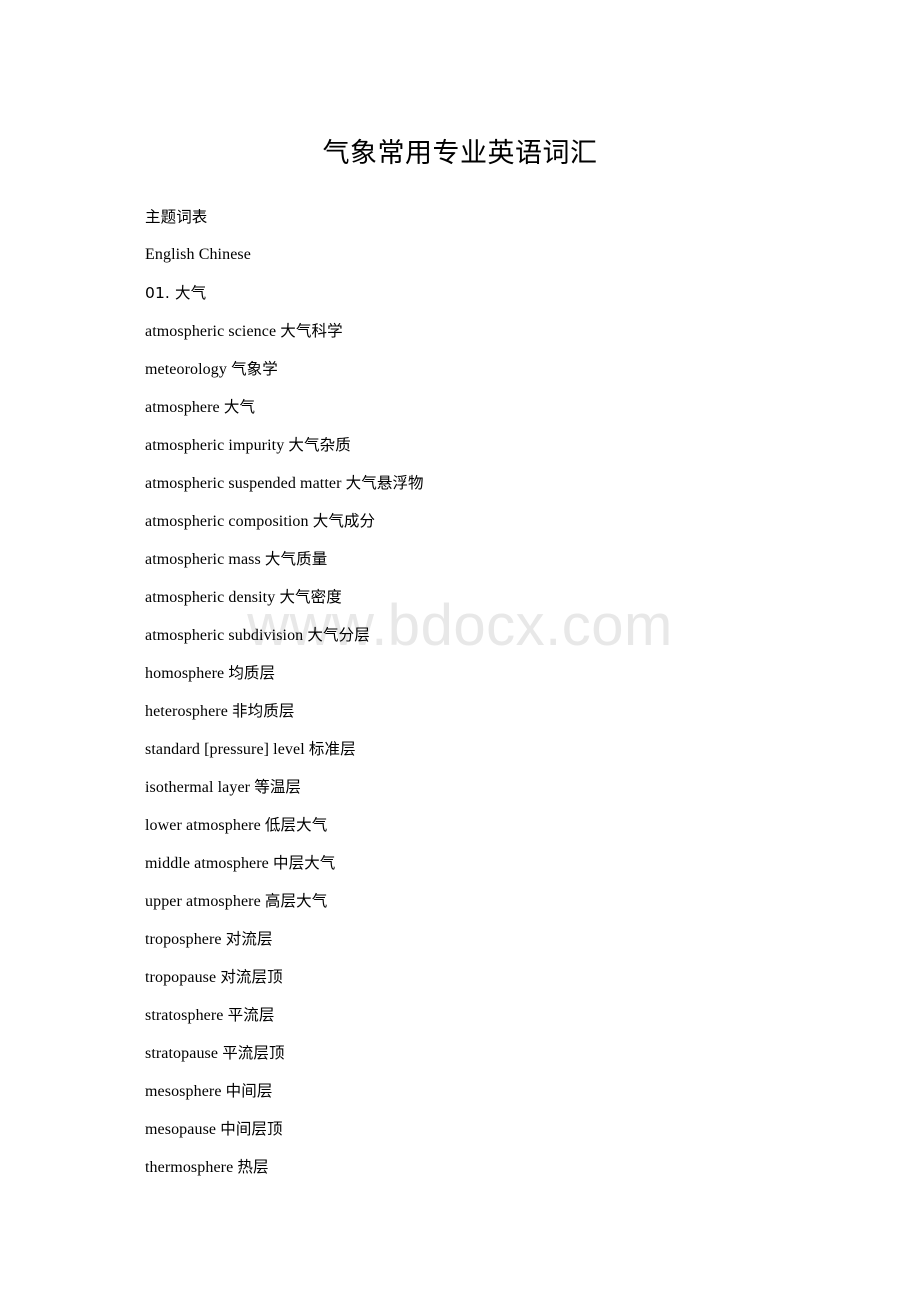  Describe the element at coordinates (310, 597) in the screenshot. I see `entry-chinese: 大气密度` at that location.